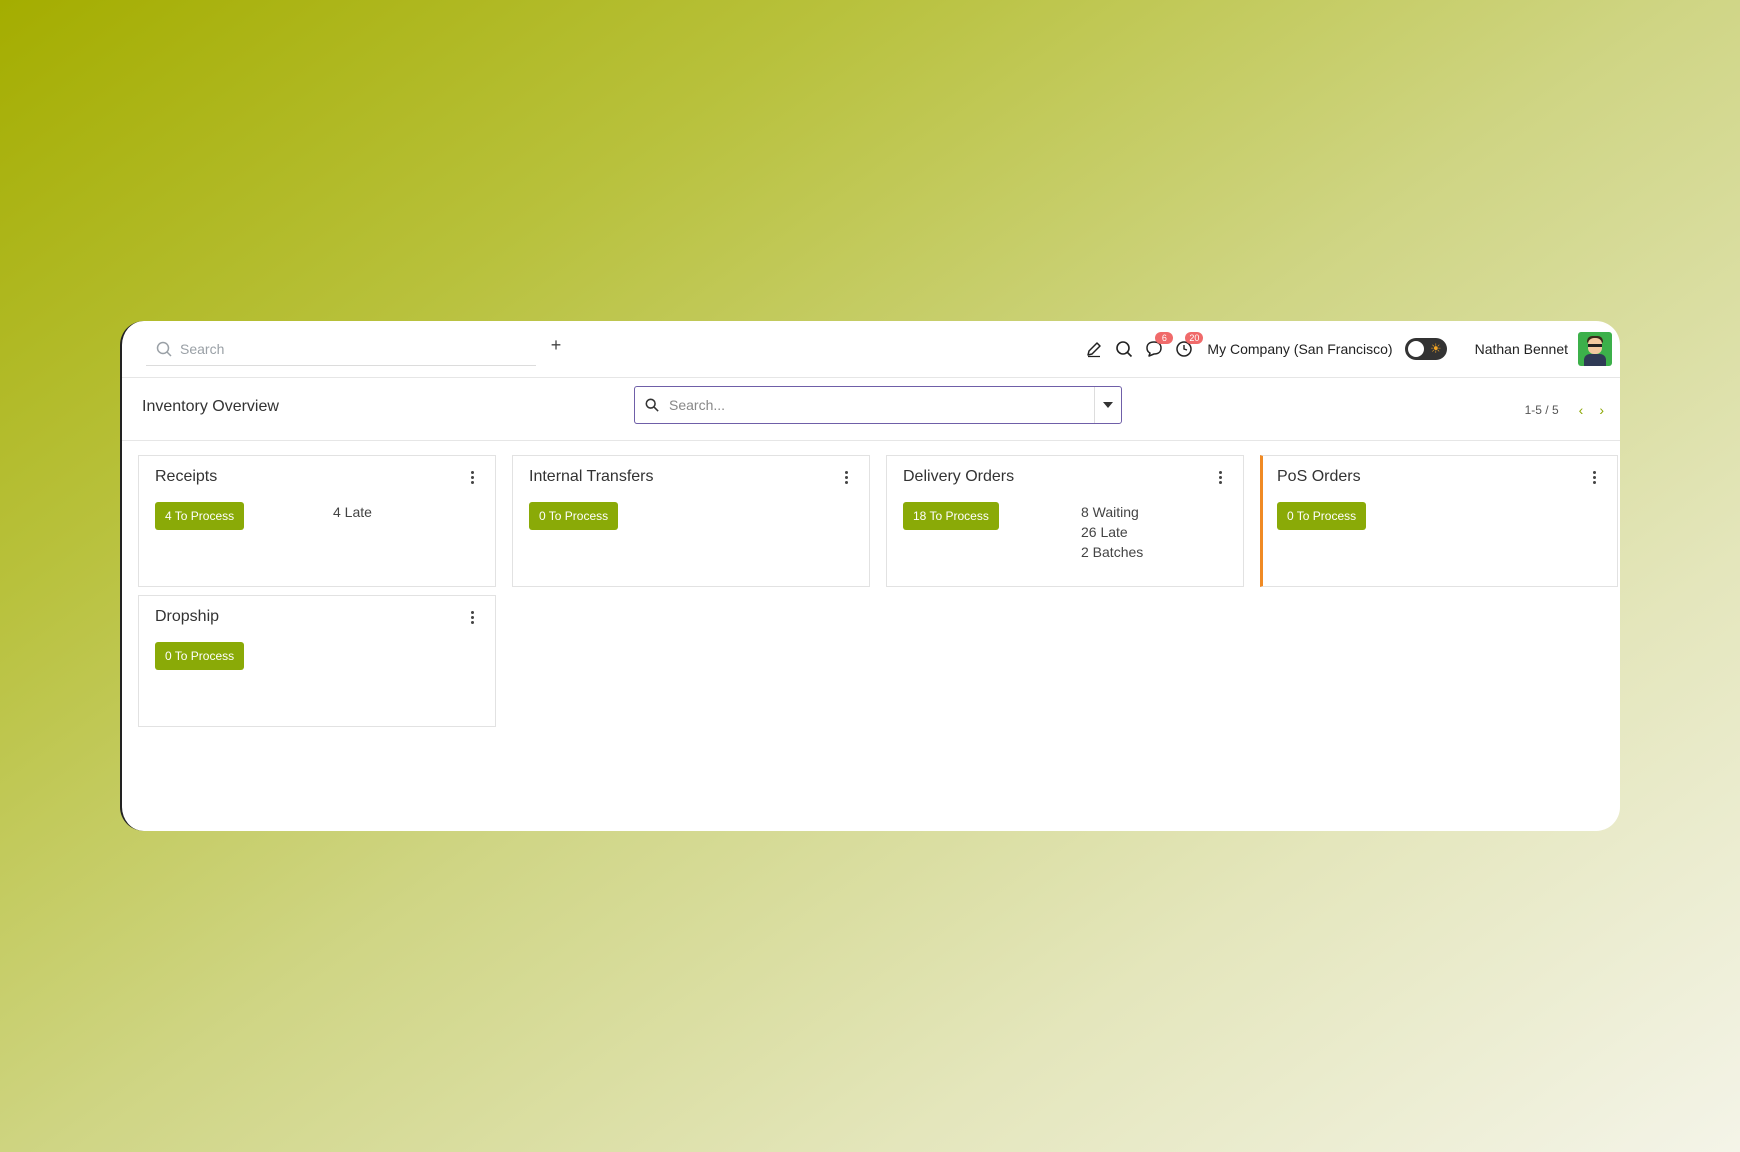 This screenshot has height=1152, width=1740. Describe the element at coordinates (1319, 477) in the screenshot. I see `card-title: PoS Orders` at that location.